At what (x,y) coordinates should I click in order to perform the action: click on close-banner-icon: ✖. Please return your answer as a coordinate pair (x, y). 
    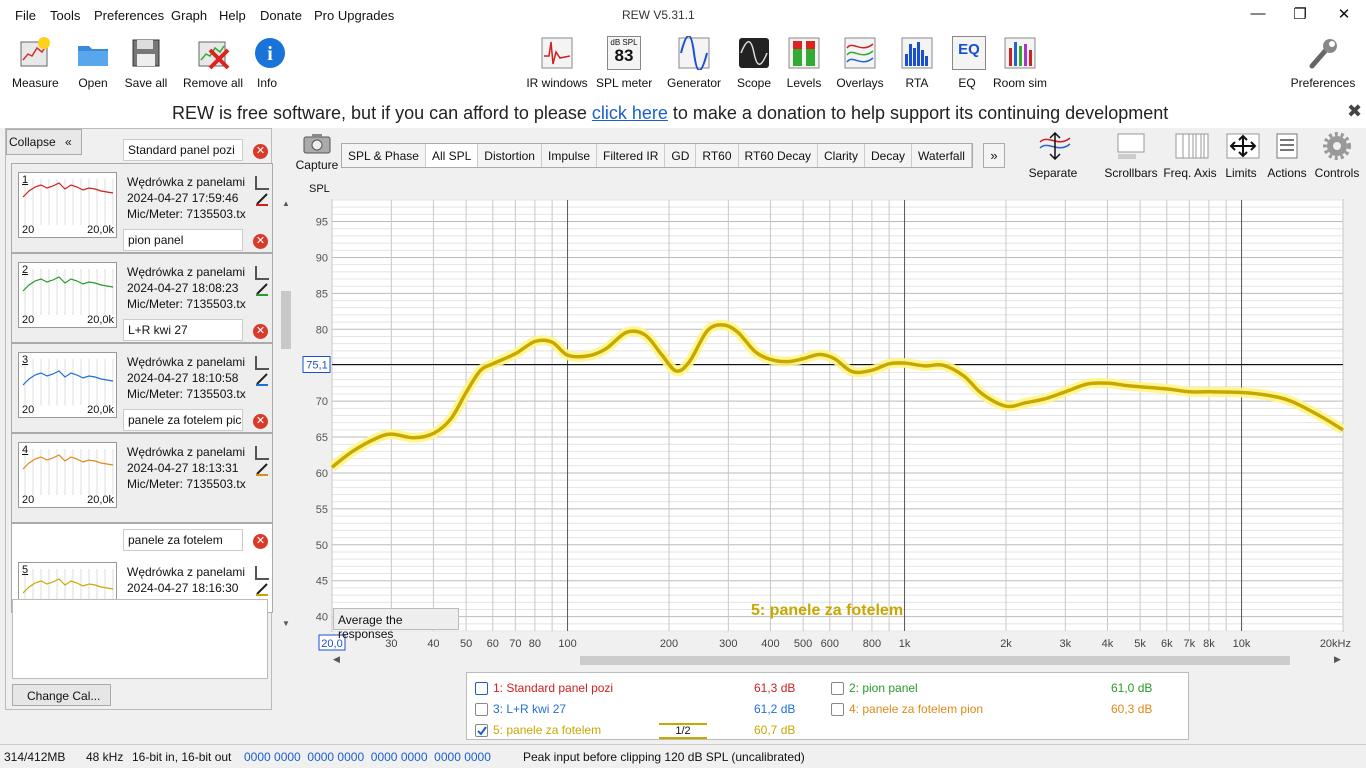
    Looking at the image, I should click on (1354, 111).